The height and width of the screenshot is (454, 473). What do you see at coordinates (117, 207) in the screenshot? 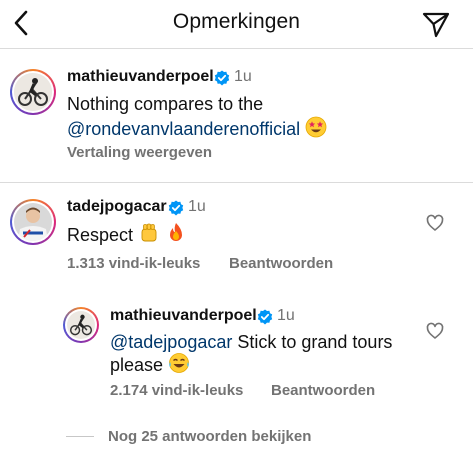
I see `comment-username: tadejpogacar` at bounding box center [117, 207].